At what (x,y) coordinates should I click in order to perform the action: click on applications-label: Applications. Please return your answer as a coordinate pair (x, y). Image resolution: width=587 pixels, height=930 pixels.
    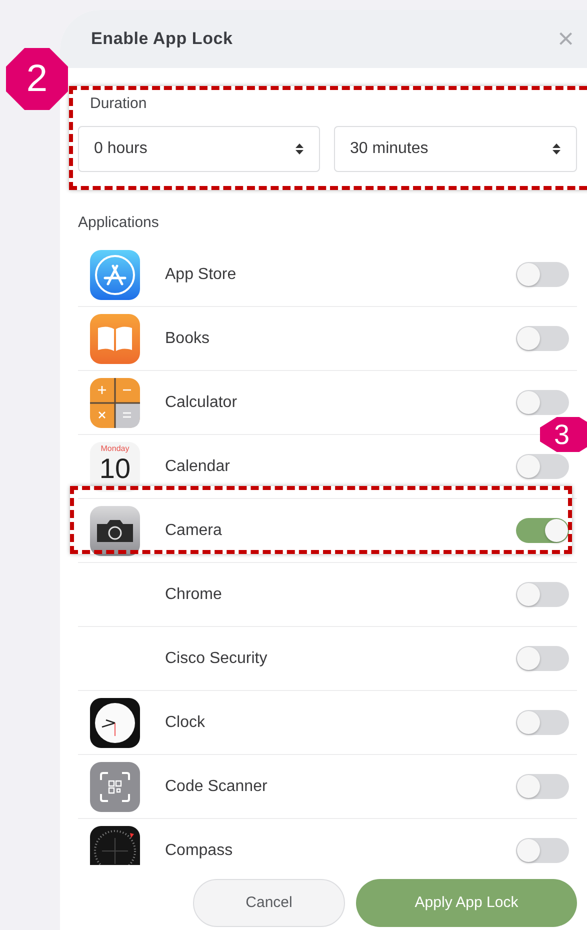
    Looking at the image, I should click on (119, 222).